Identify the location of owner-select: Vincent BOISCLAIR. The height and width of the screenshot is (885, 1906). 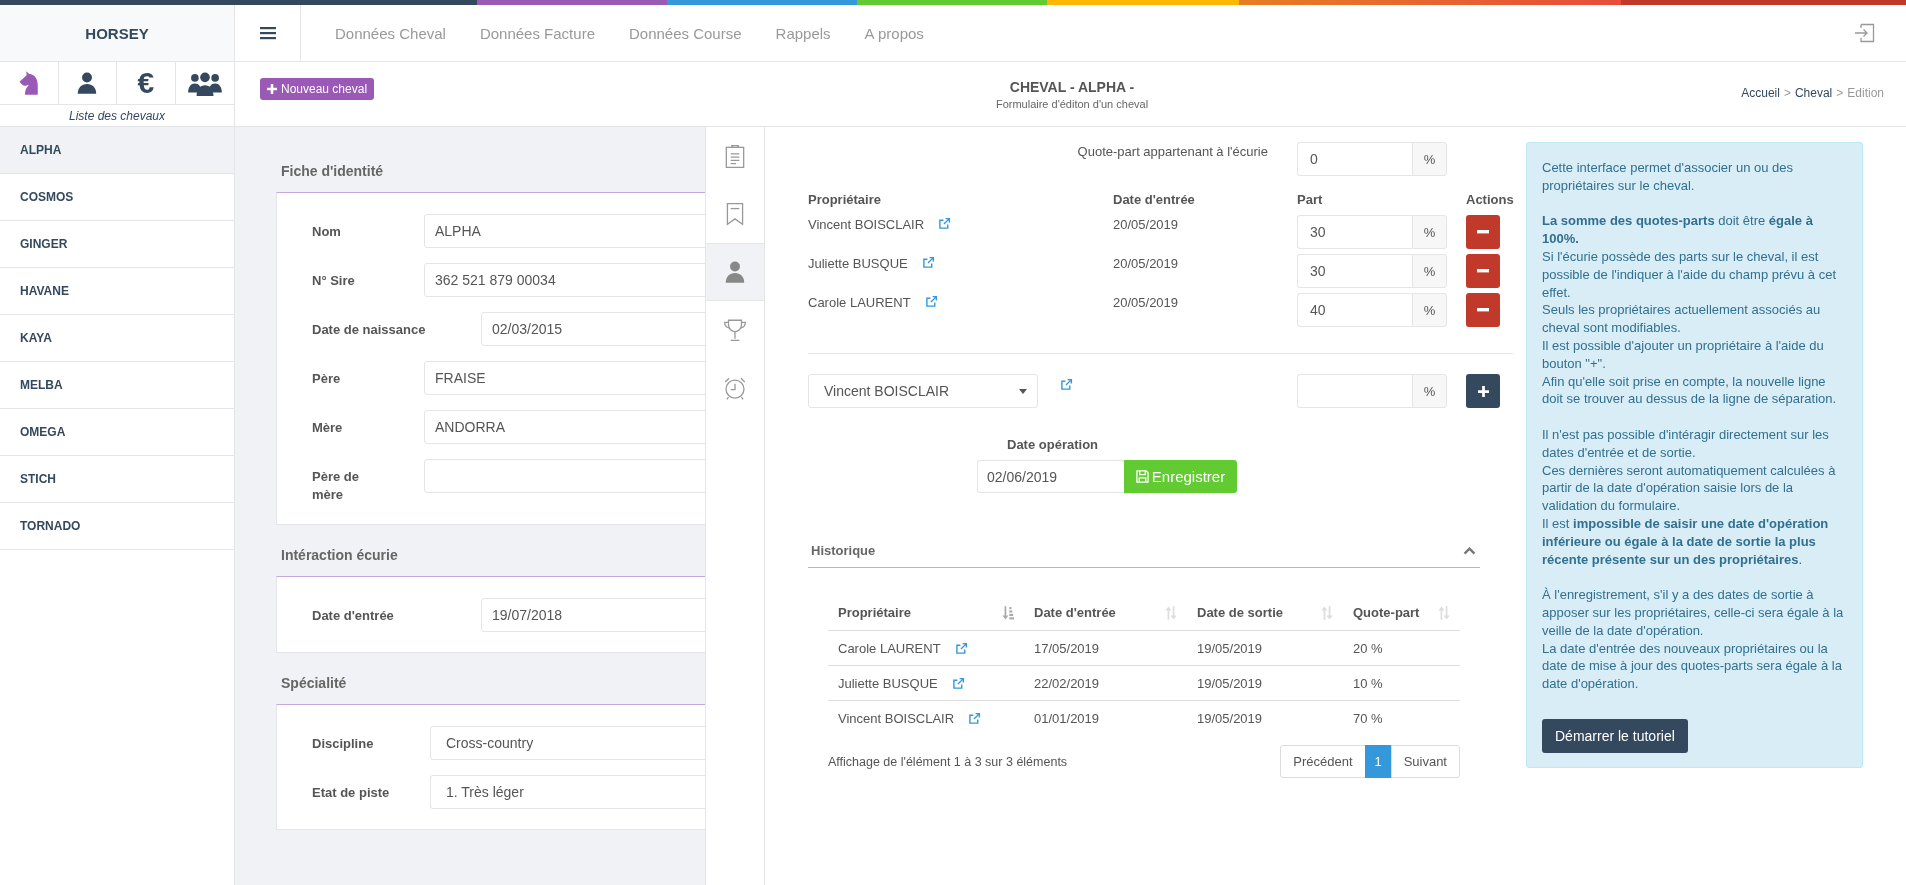
(923, 391).